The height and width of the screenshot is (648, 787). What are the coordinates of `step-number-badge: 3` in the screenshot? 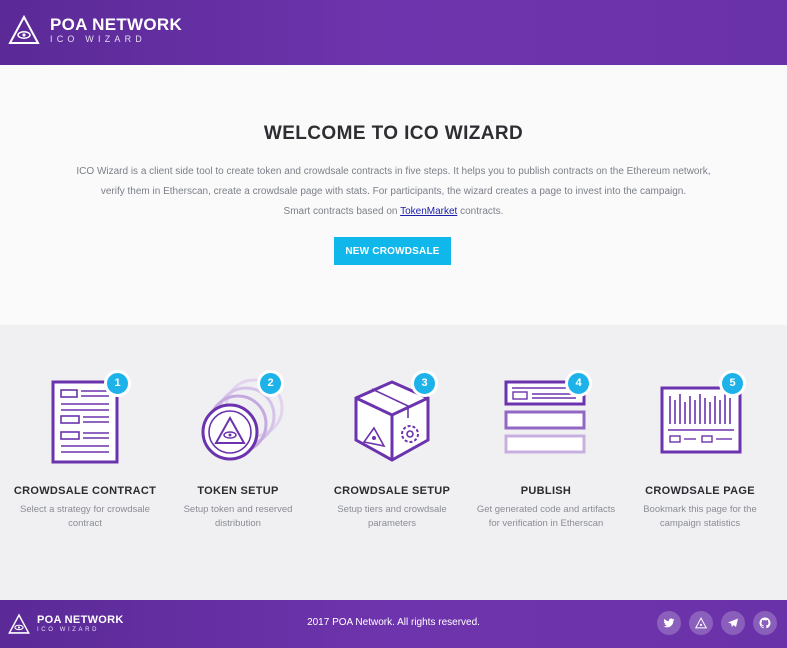 It's located at (424, 383).